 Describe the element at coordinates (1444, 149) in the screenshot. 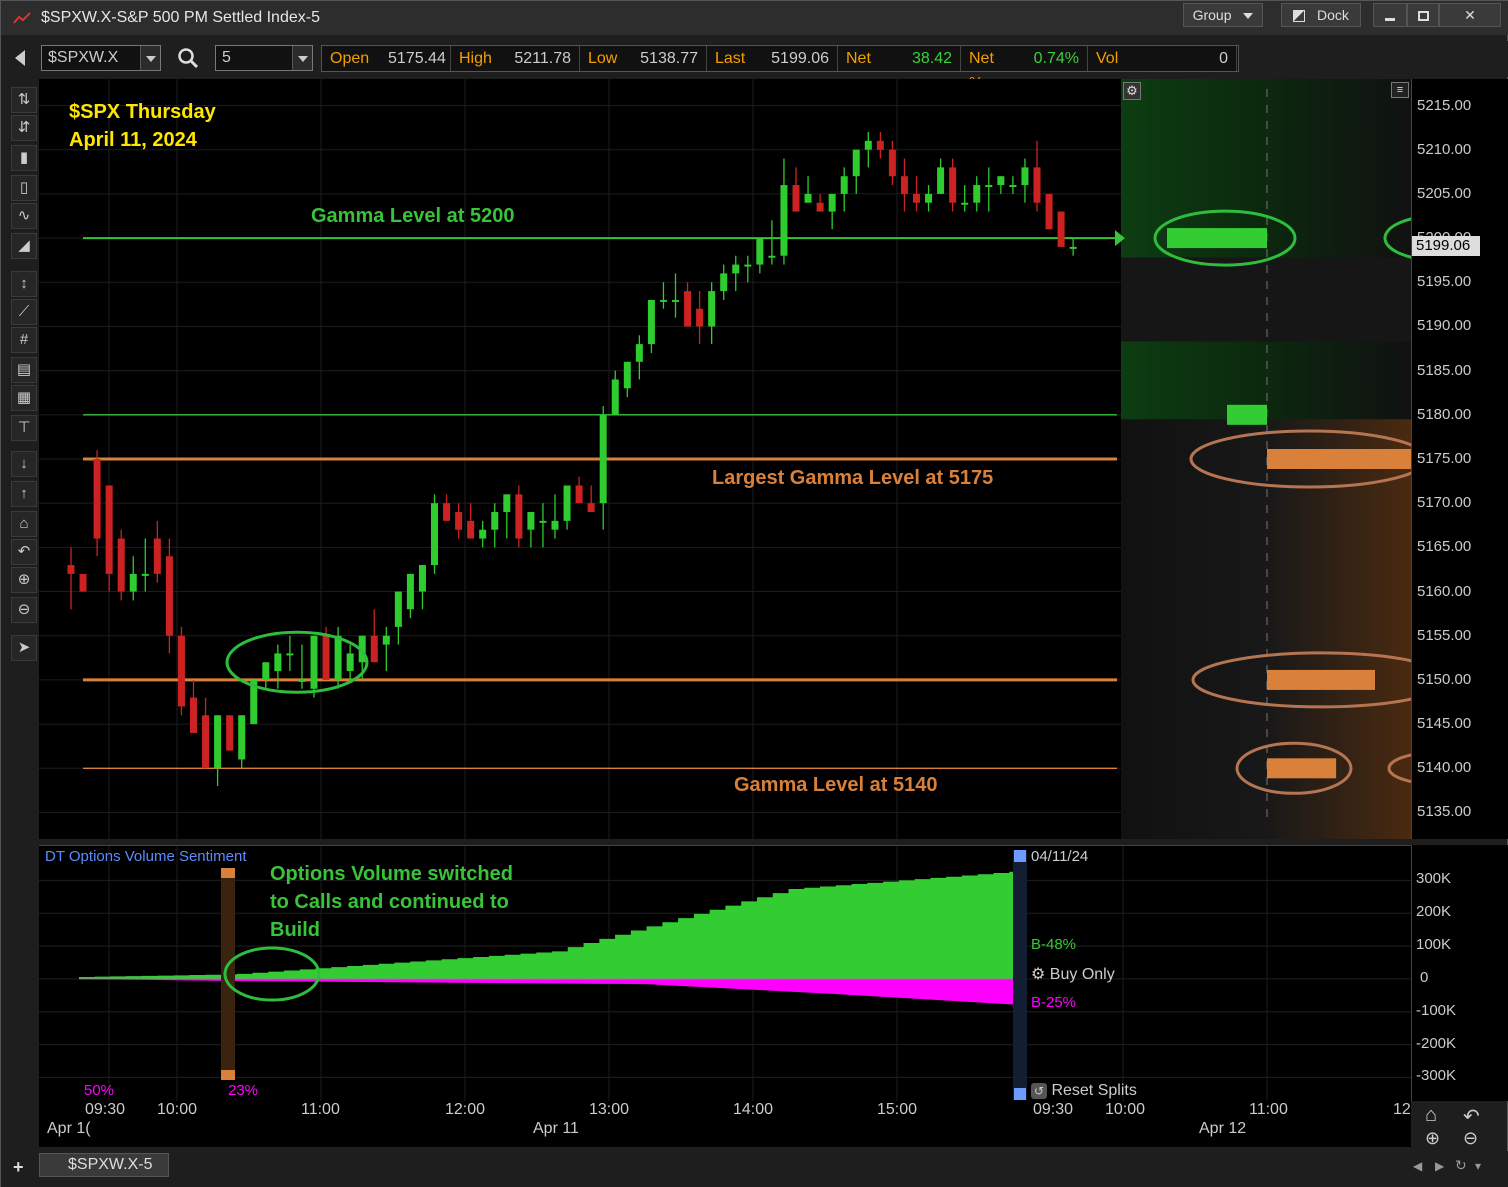

I see `price-tick-label: 5210.00` at that location.